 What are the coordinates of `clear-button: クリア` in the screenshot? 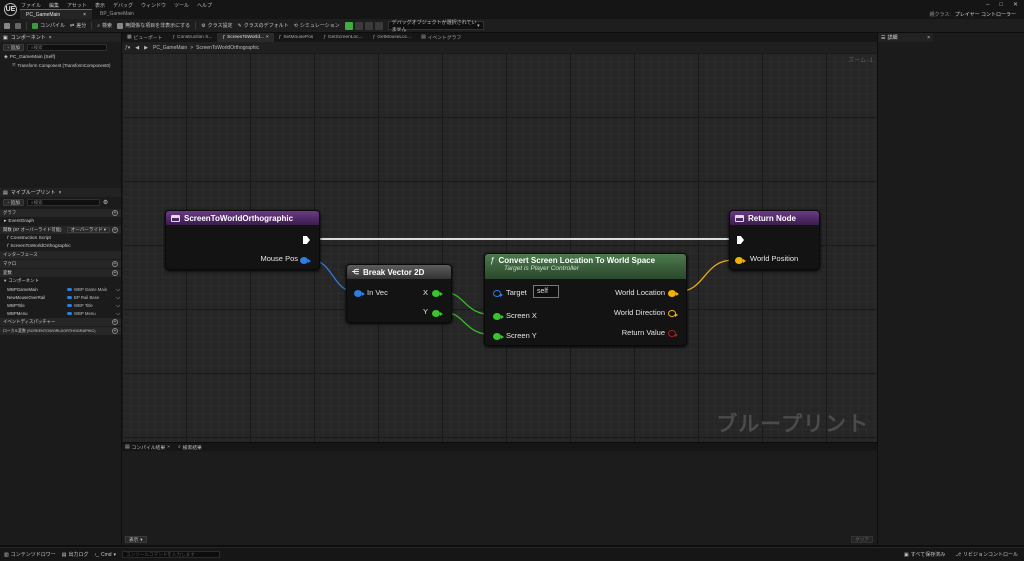 It's located at (862, 539).